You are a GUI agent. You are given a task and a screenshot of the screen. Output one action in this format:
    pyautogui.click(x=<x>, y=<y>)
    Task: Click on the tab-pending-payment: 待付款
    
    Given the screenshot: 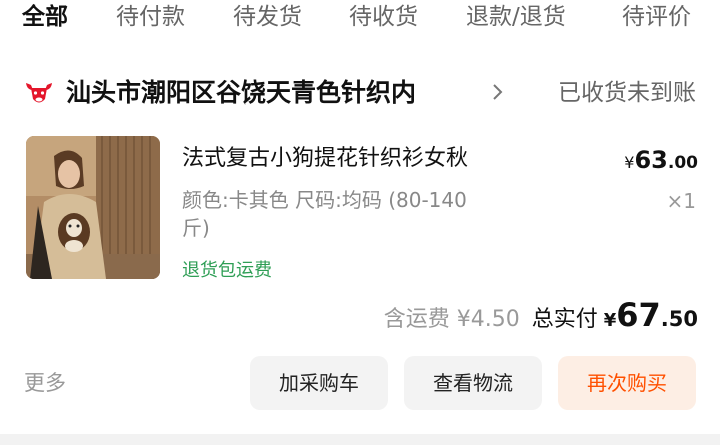 What is the action you would take?
    pyautogui.click(x=150, y=17)
    